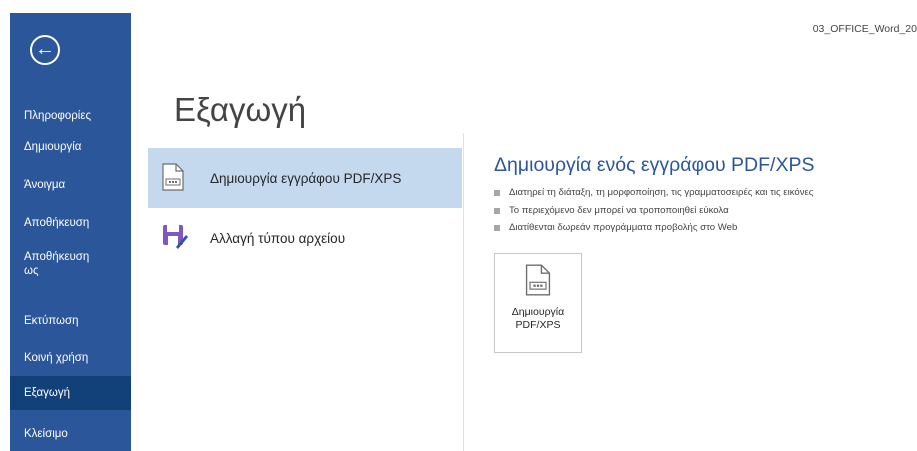 Image resolution: width=917 pixels, height=451 pixels. I want to click on sidebar-item-label: Πληροφορίες, so click(58, 116).